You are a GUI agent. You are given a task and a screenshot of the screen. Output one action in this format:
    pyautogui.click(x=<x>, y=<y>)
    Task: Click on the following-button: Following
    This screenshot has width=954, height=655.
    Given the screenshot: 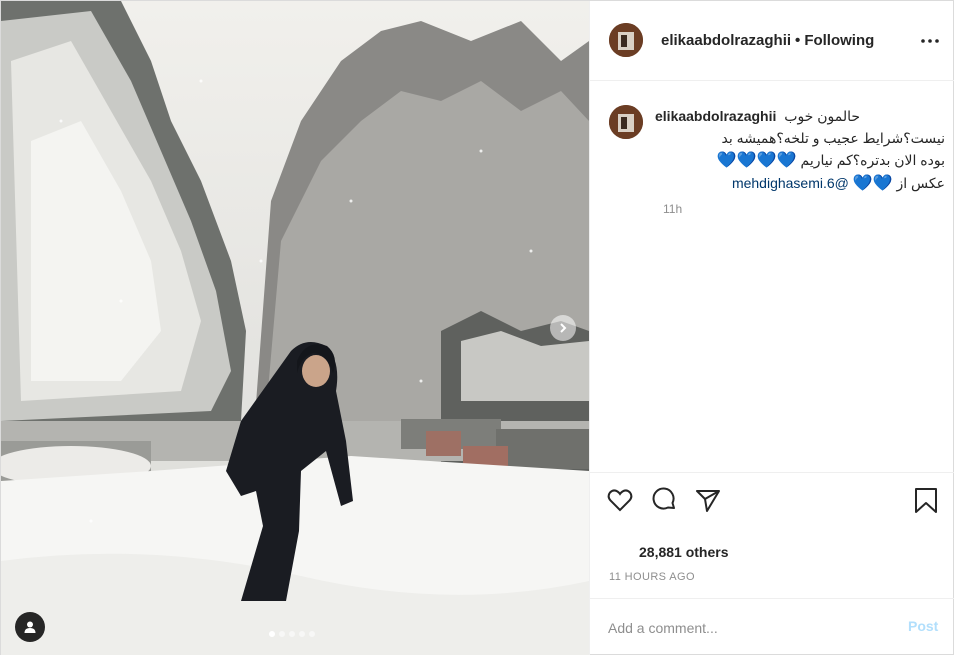 What is the action you would take?
    pyautogui.click(x=839, y=40)
    